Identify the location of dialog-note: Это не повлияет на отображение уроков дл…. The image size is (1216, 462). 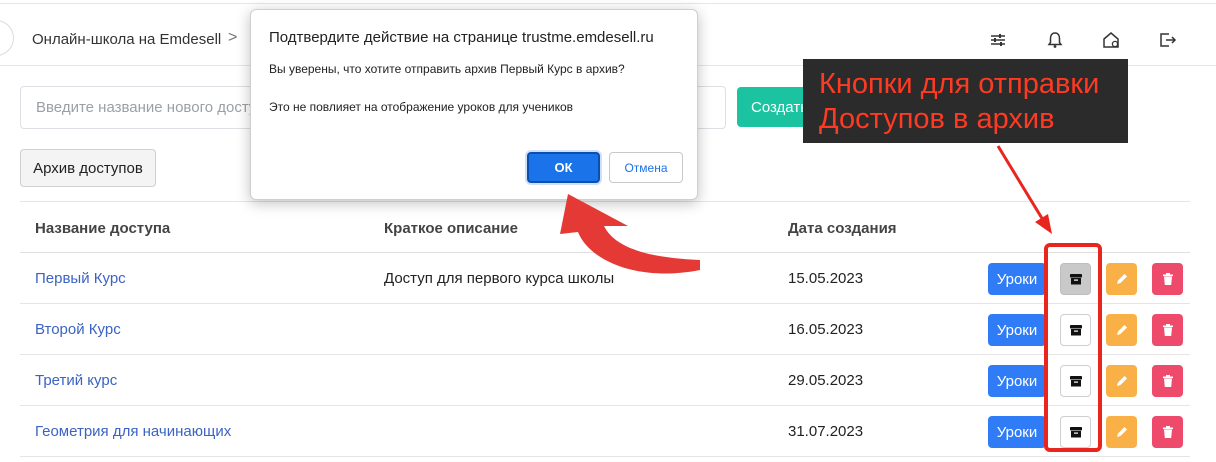
(421, 107).